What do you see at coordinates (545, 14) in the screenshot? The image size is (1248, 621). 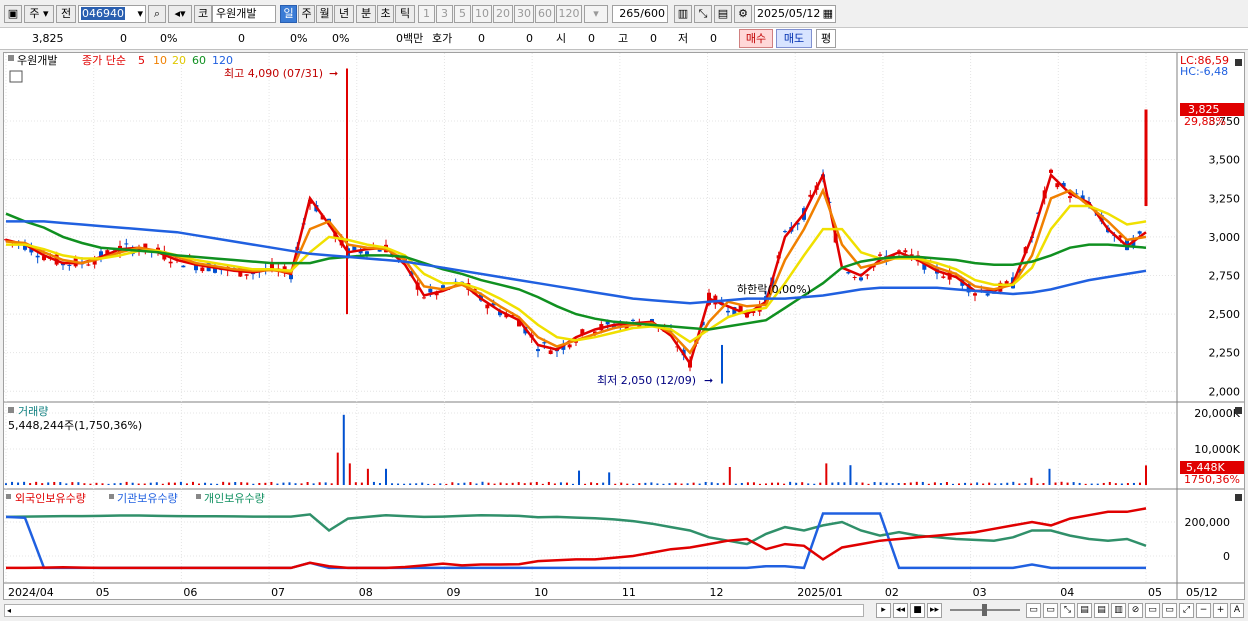 I see `interval-60: 60` at bounding box center [545, 14].